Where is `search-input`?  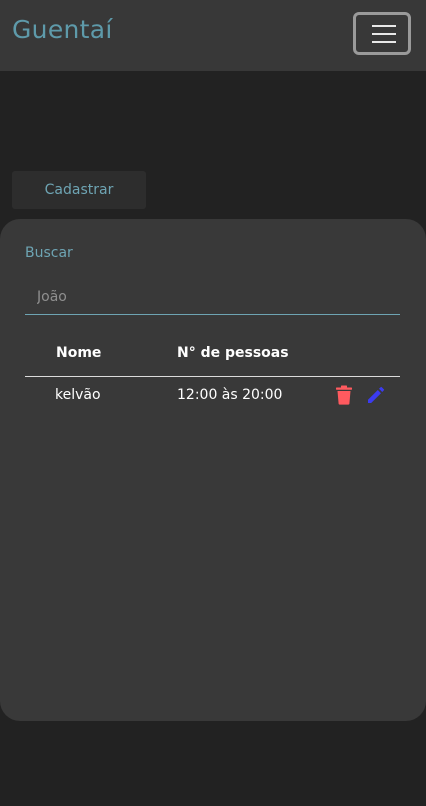 search-input is located at coordinates (212, 297).